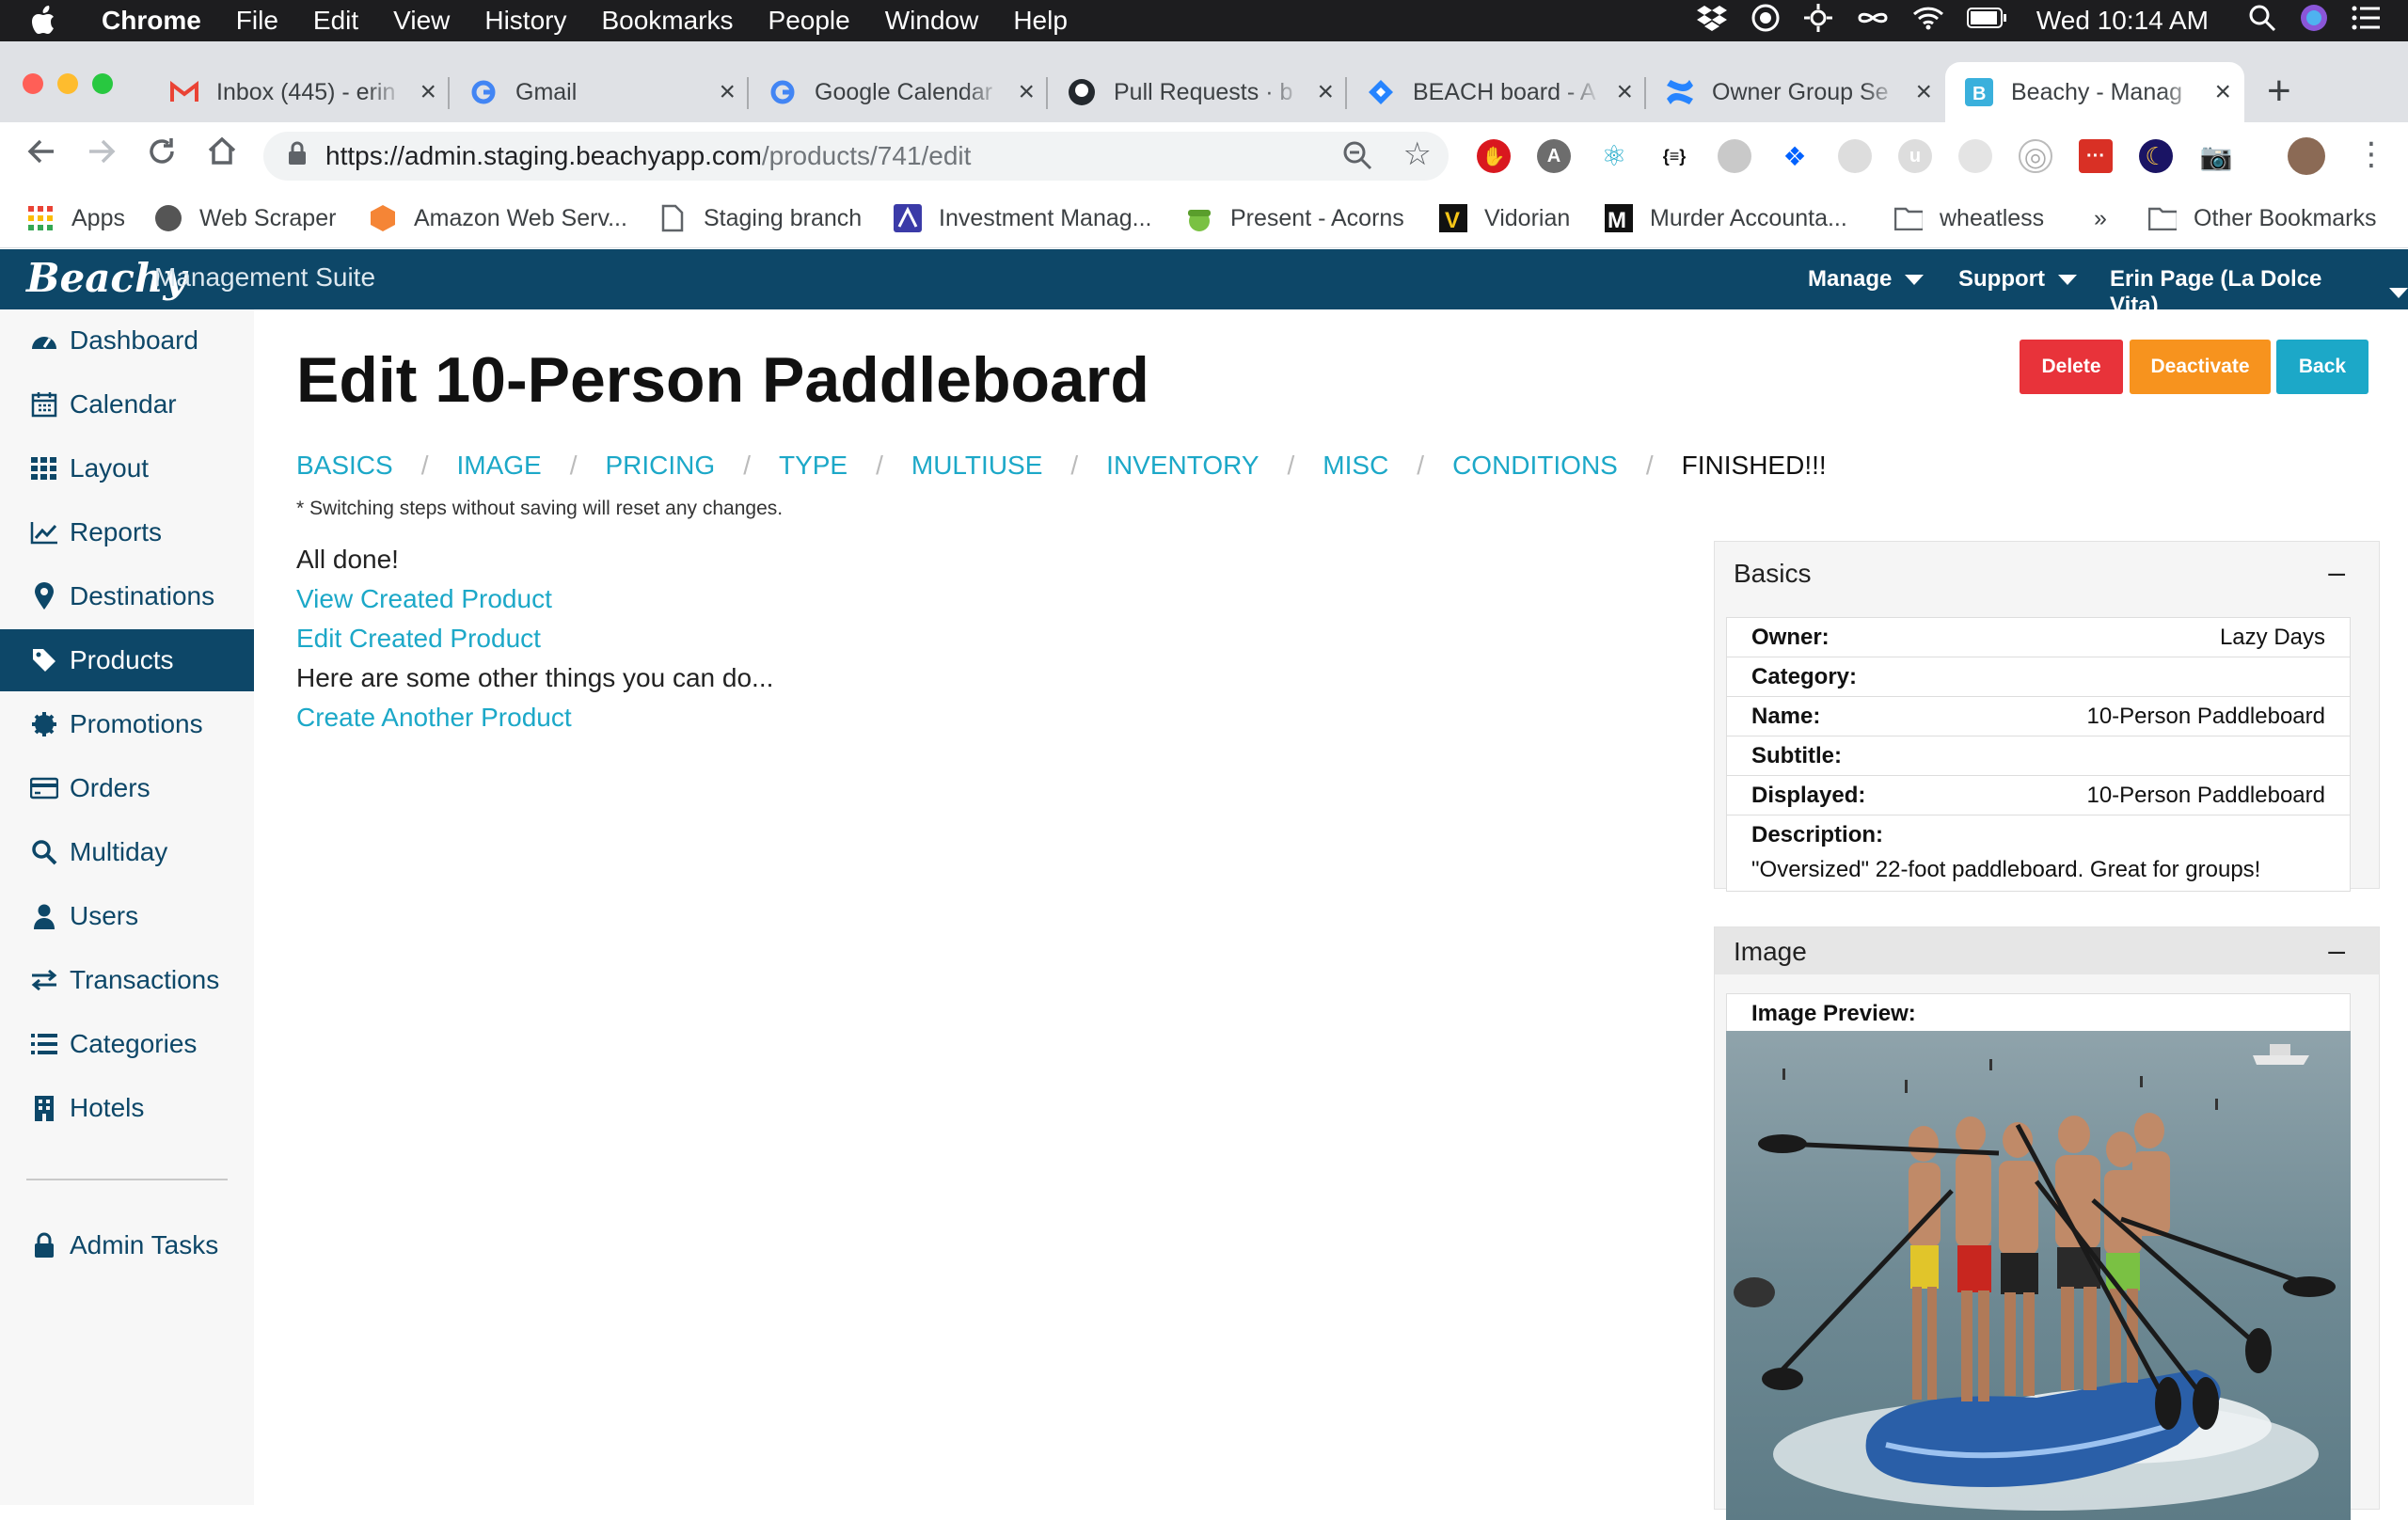 The width and height of the screenshot is (2408, 1520). What do you see at coordinates (2156, 156) in the screenshot?
I see `moon-extension-icon: ☾` at bounding box center [2156, 156].